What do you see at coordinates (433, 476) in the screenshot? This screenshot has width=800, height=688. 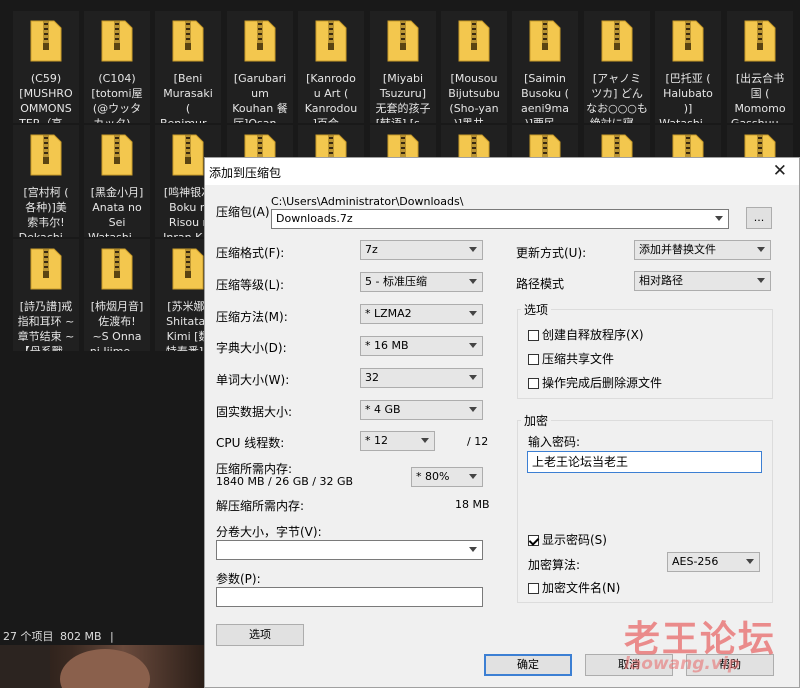 I see `mem-percent-value: * 80%` at bounding box center [433, 476].